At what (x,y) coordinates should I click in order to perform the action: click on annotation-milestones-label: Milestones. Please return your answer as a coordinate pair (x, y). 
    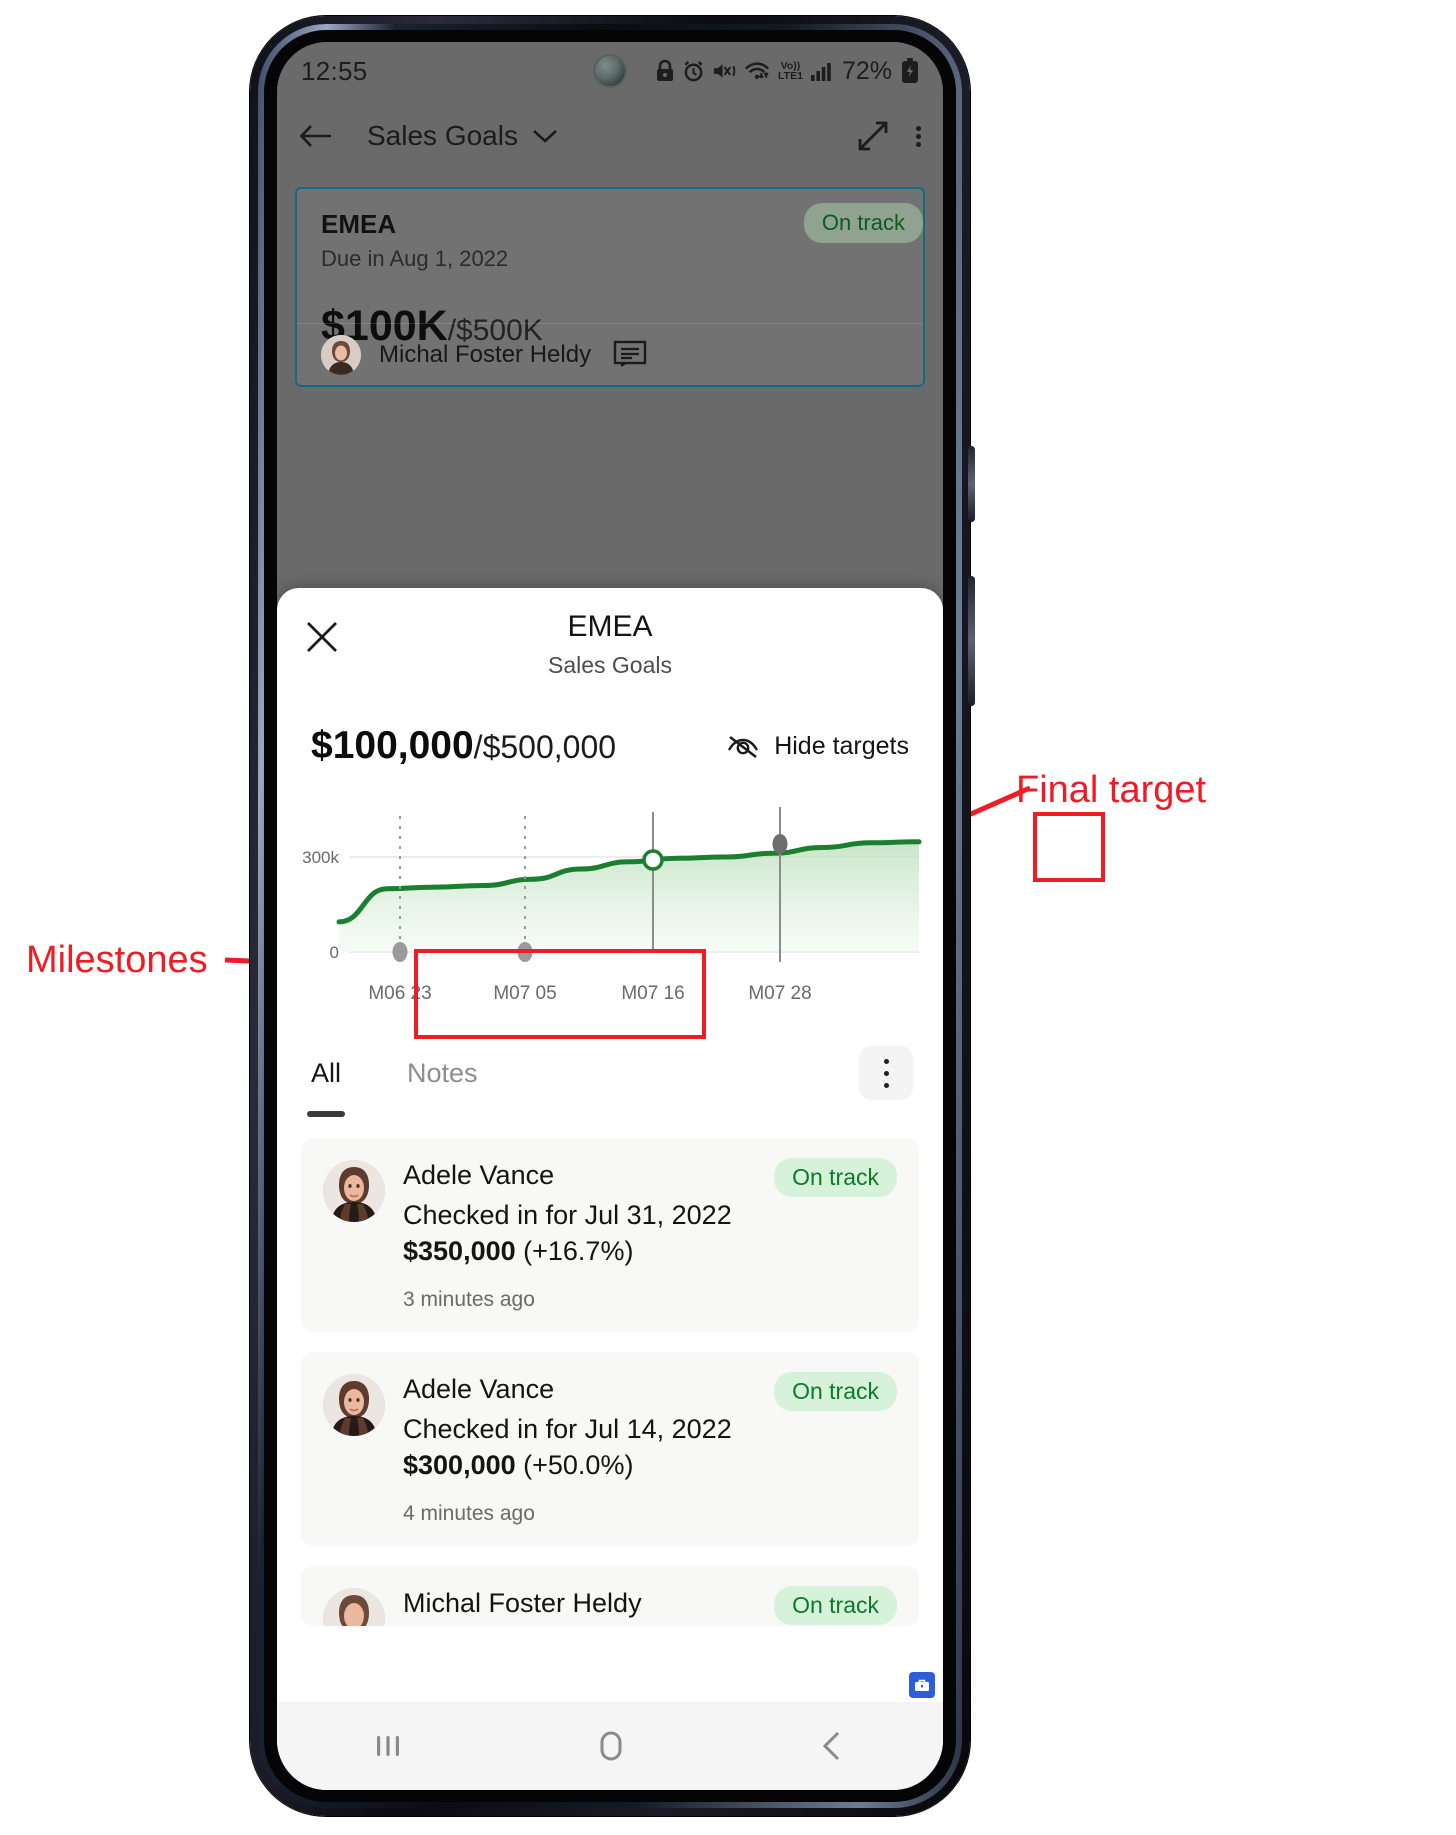
    Looking at the image, I should click on (117, 960).